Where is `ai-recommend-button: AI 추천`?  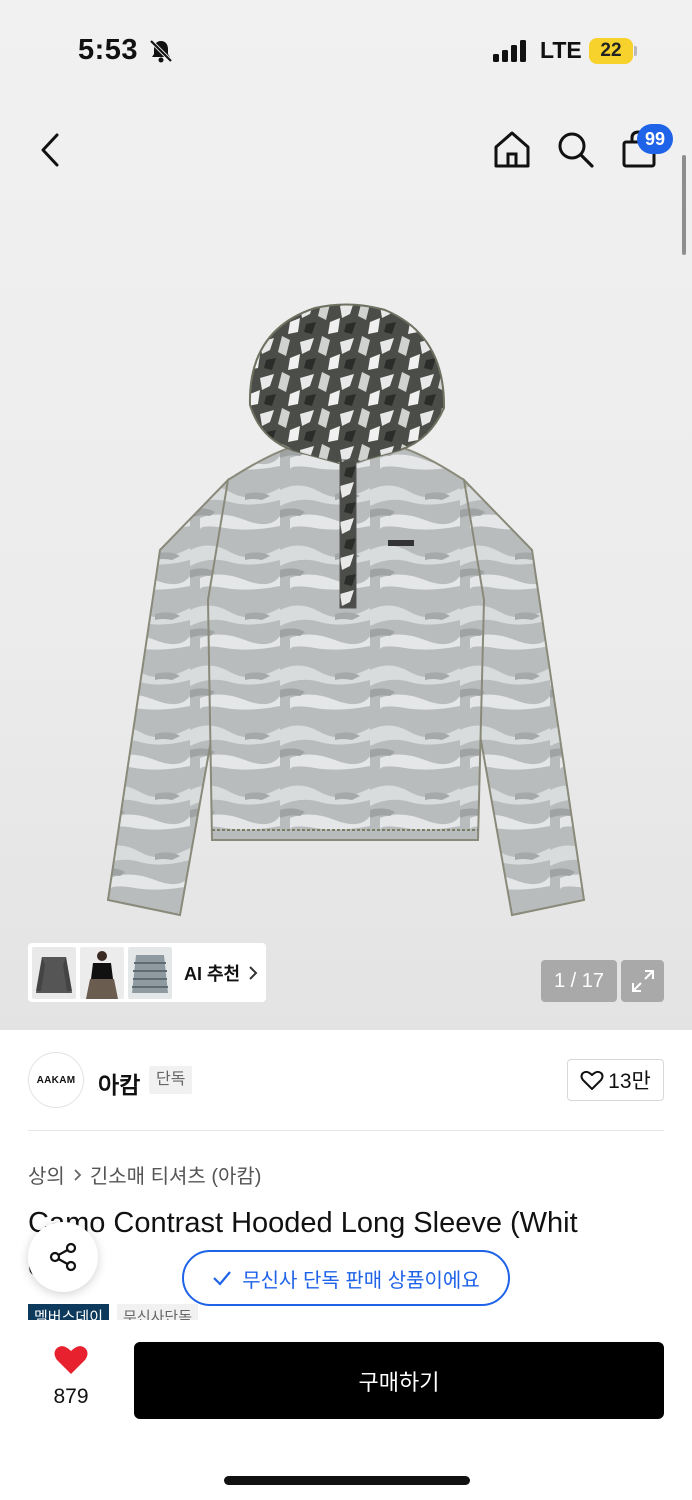 ai-recommend-button: AI 추천 is located at coordinates (147, 972).